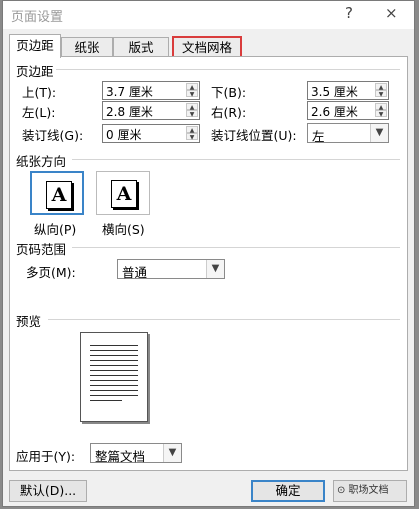  What do you see at coordinates (207, 47) in the screenshot?
I see `tab-document-grid: 文档网格` at bounding box center [207, 47].